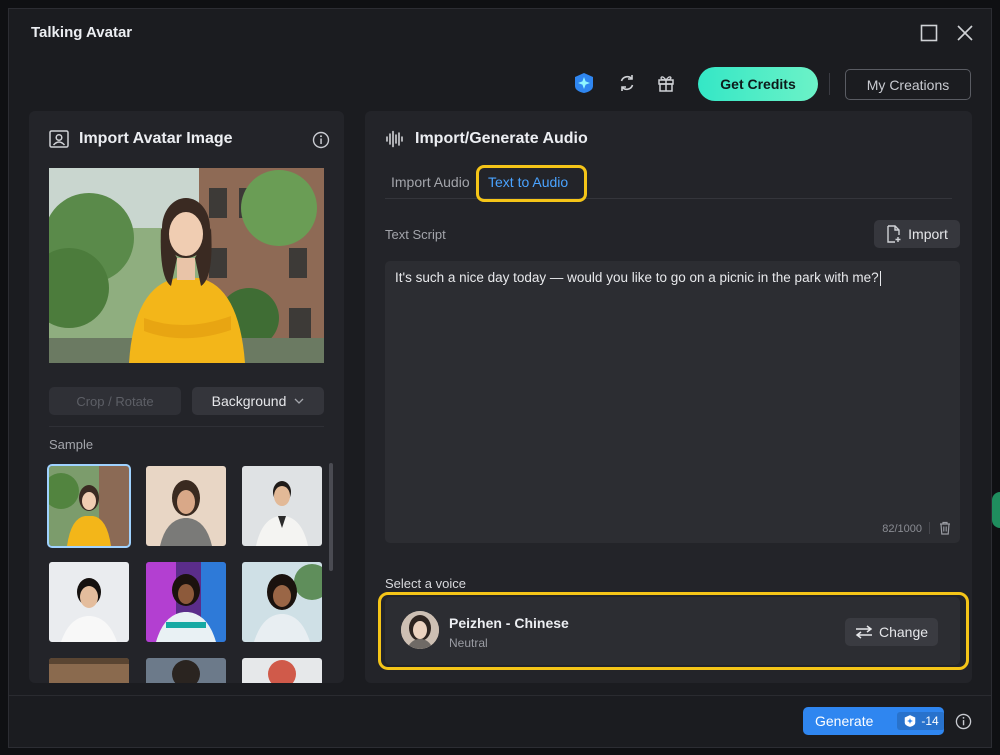  Describe the element at coordinates (894, 234) in the screenshot. I see `file-add-icon` at that location.